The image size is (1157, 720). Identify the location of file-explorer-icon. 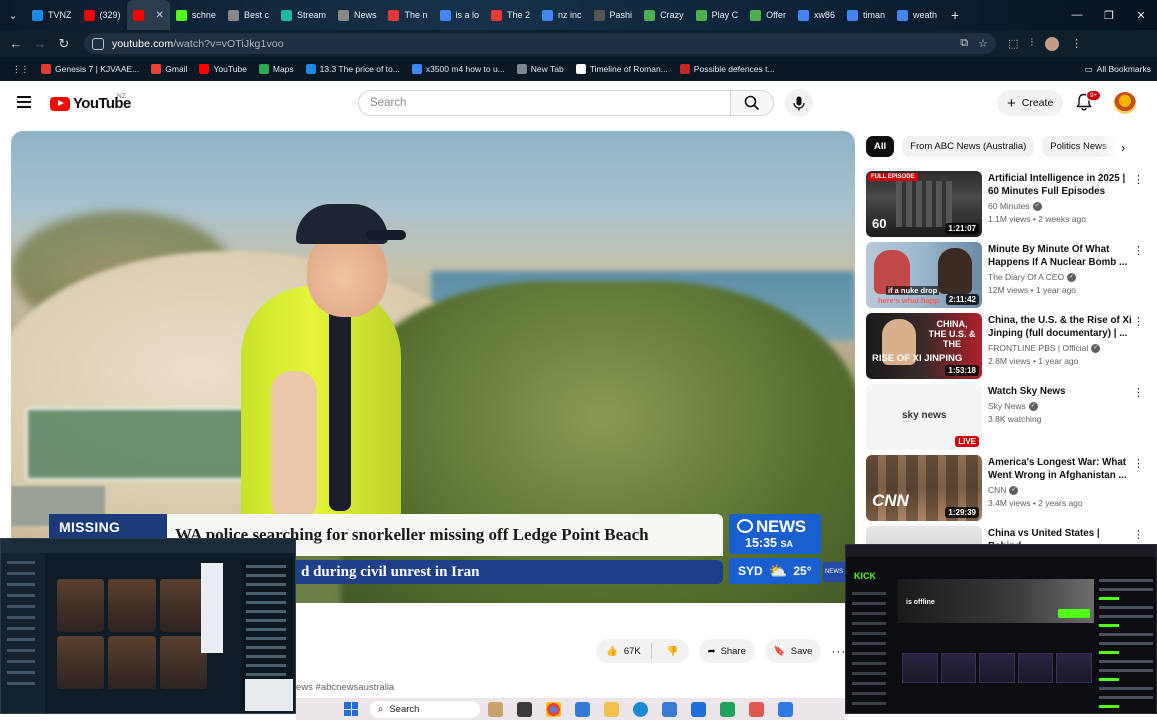
(611, 709).